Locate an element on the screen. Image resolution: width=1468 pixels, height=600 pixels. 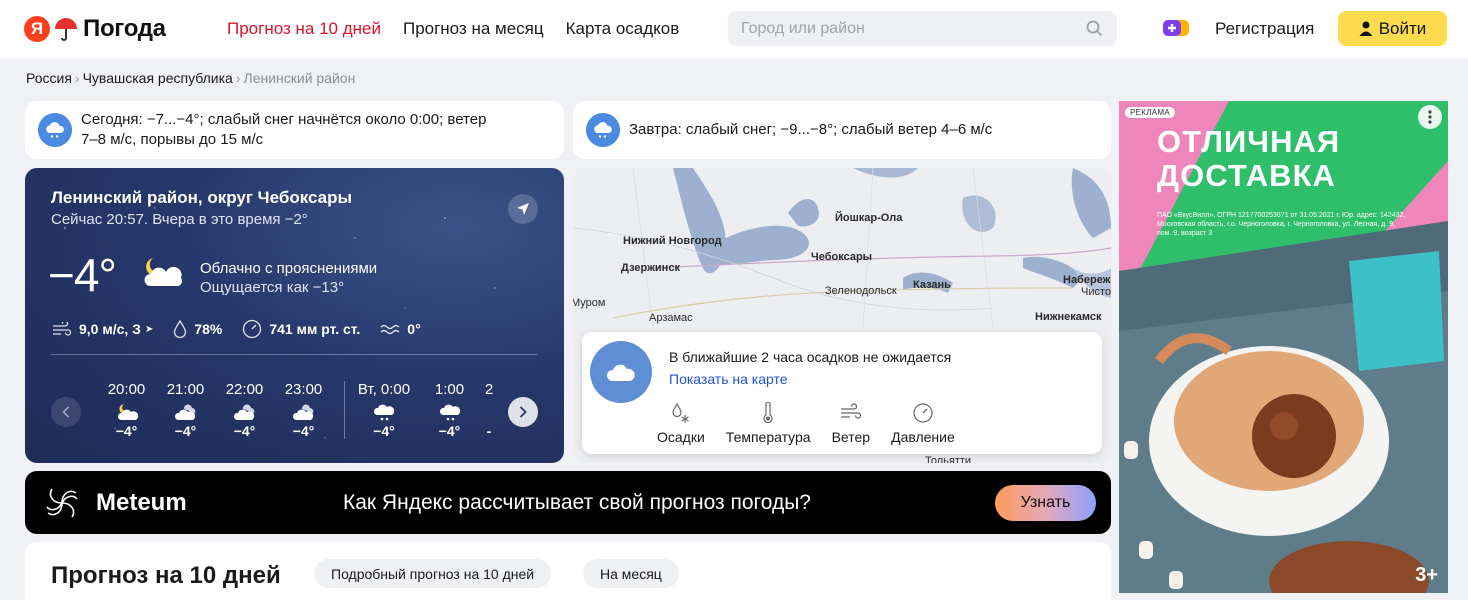
hour-time: 1:00 is located at coordinates (449, 389).